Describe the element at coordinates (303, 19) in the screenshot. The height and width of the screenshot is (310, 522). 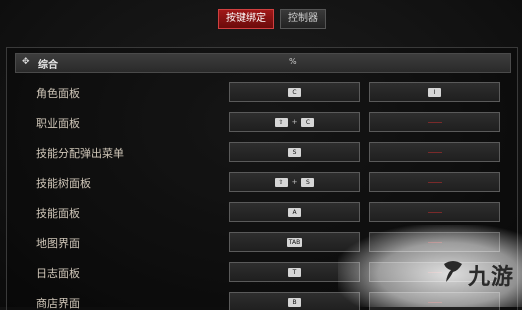
I see `tab-controller: 控制器` at that location.